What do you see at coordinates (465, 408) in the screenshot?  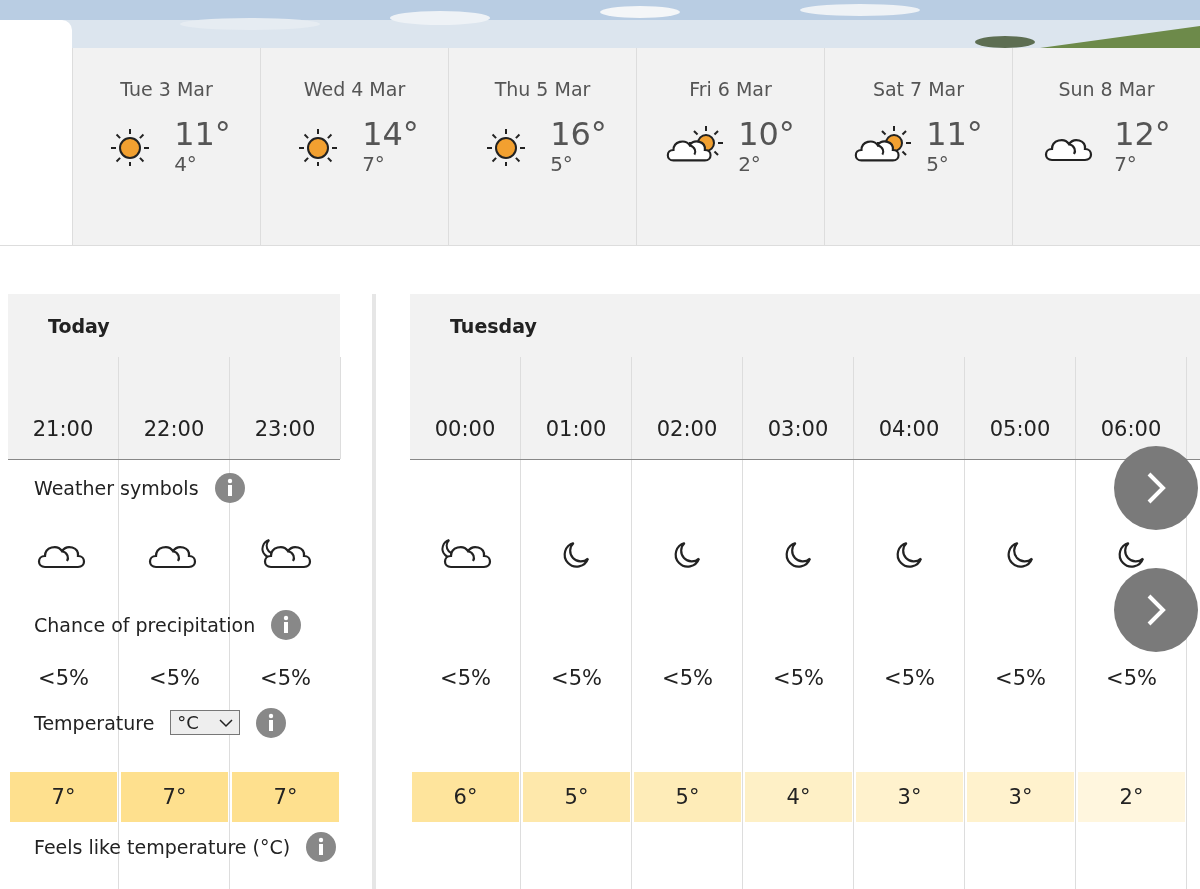 I see `hour-label: 00:00` at bounding box center [465, 408].